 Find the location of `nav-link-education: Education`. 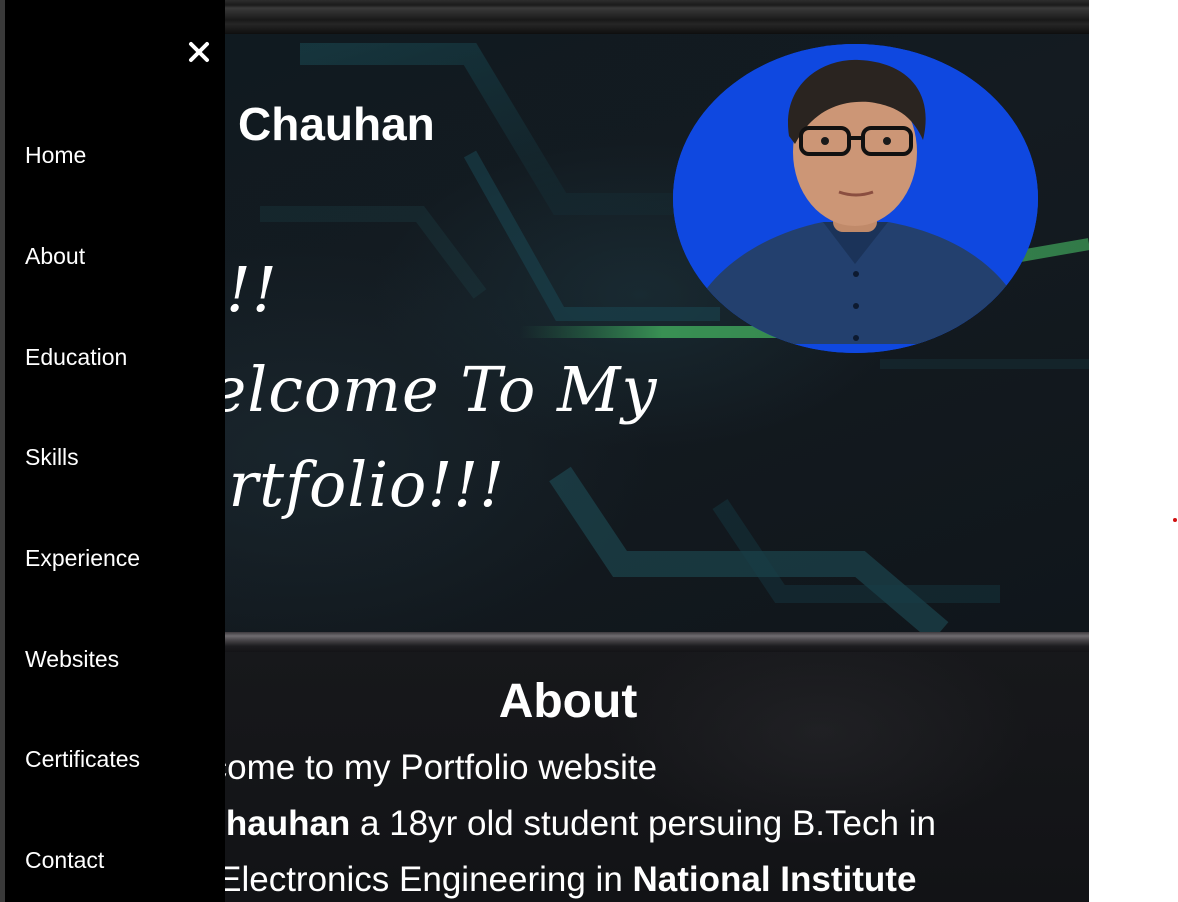

nav-link-education: Education is located at coordinates (120, 357).